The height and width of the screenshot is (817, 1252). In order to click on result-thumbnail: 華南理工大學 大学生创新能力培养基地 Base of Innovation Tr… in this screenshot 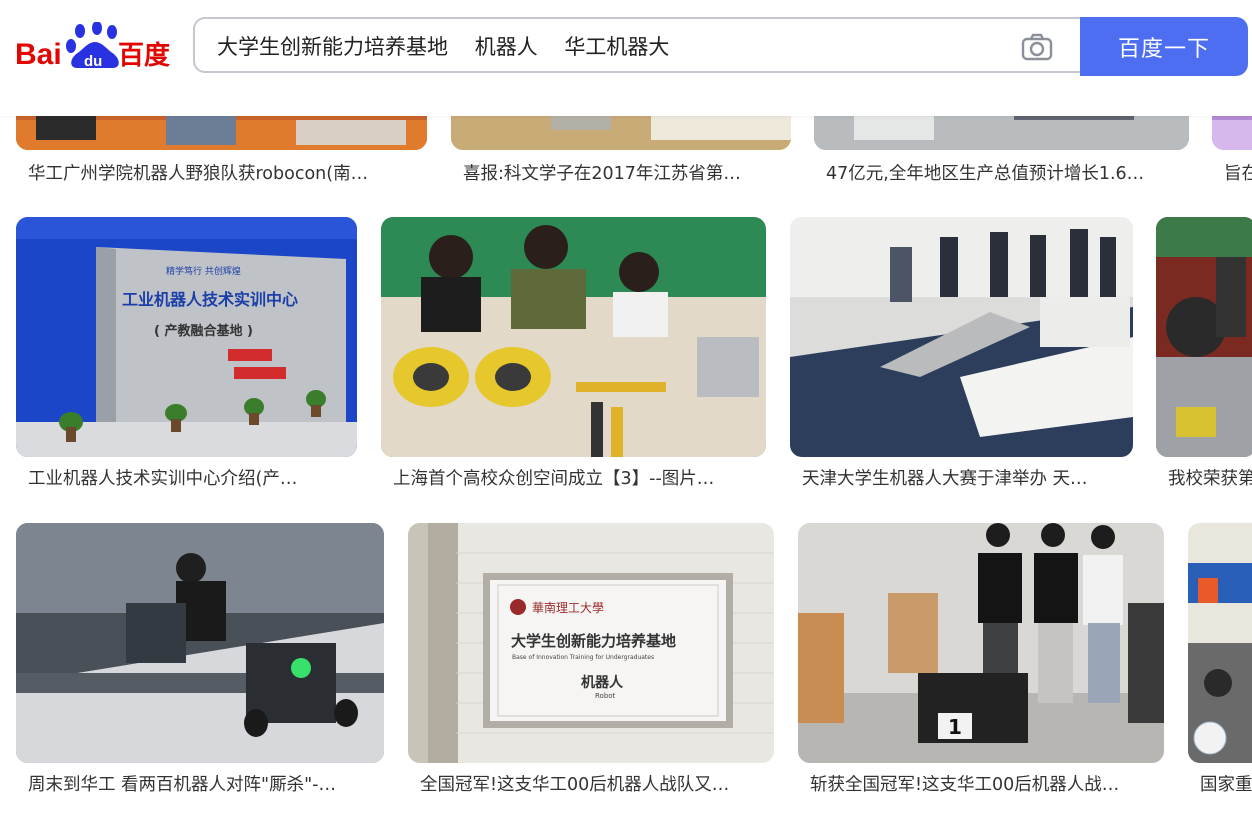, I will do `click(591, 643)`.